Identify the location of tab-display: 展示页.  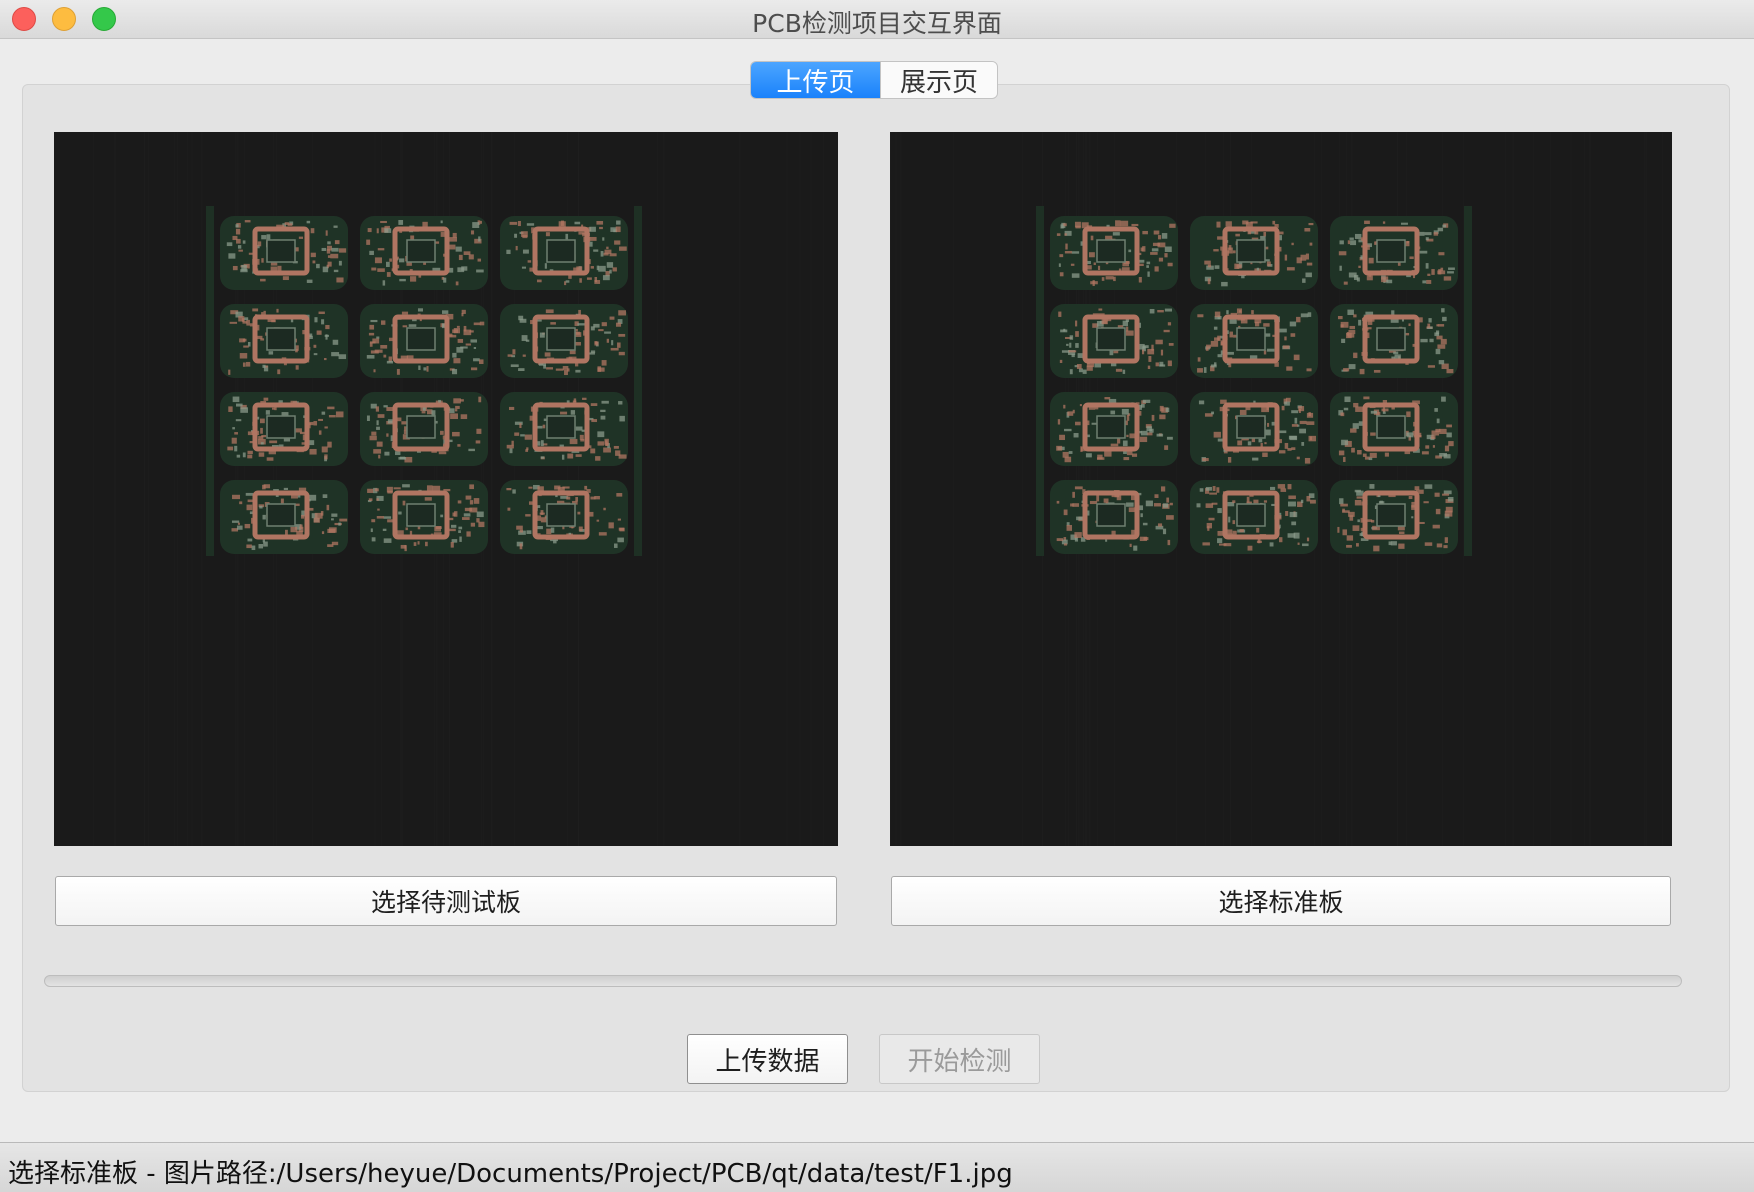
(938, 80).